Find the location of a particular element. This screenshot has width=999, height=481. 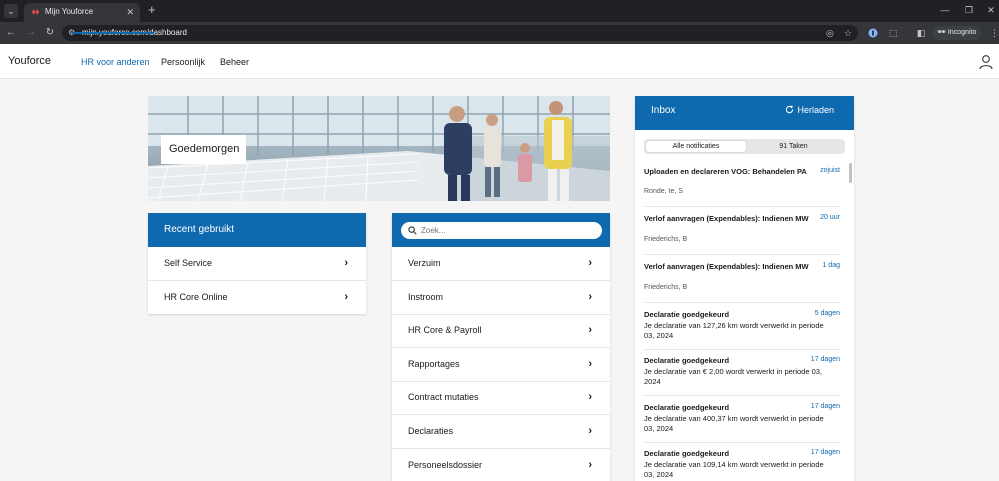

side-panel-icon: ◧ is located at coordinates (921, 33).